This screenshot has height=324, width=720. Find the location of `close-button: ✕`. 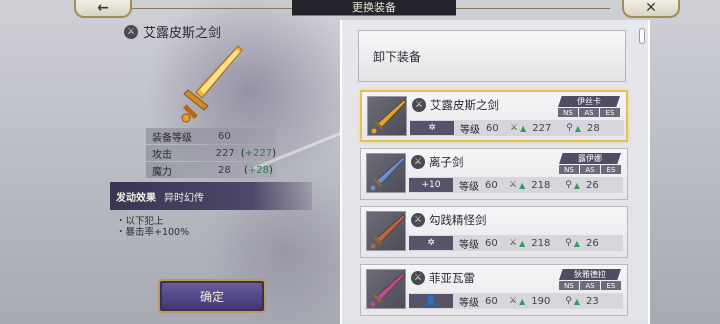

close-button: ✕ is located at coordinates (651, 9).